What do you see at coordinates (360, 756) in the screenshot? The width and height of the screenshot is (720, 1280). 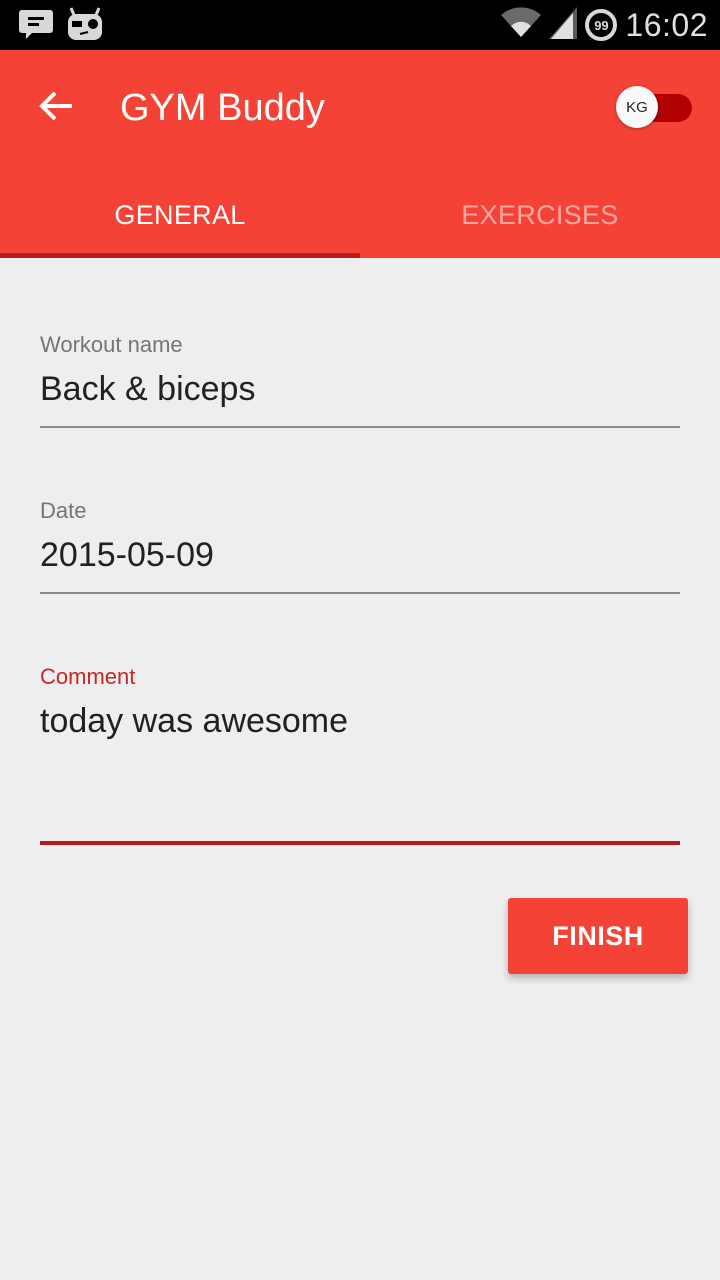 I see `comment-field: Comment today was awesome` at bounding box center [360, 756].